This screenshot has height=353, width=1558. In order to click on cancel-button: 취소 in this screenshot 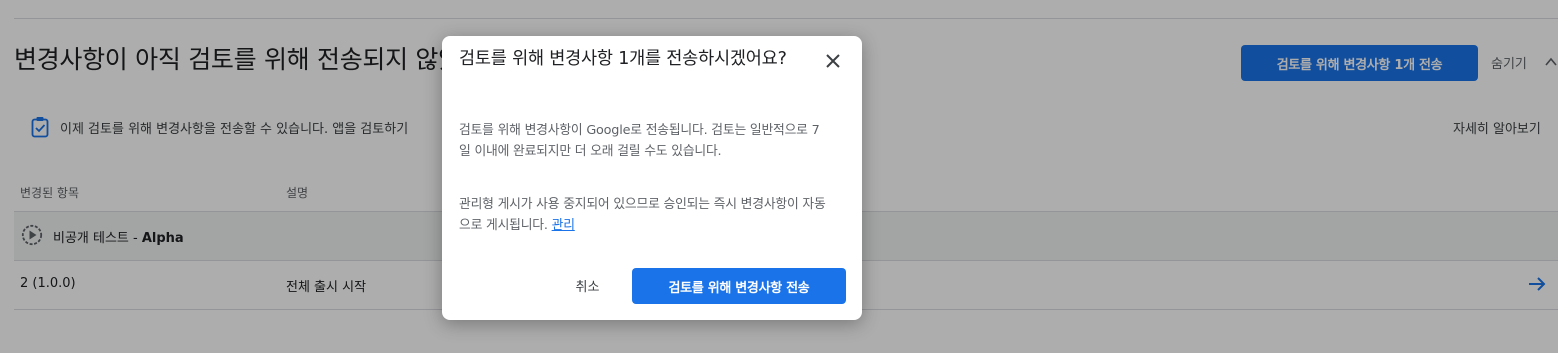, I will do `click(587, 285)`.